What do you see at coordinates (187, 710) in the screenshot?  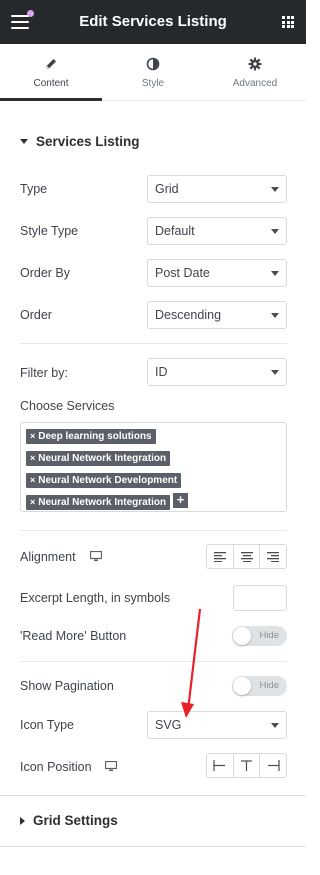 I see `annotation-arrow-head` at bounding box center [187, 710].